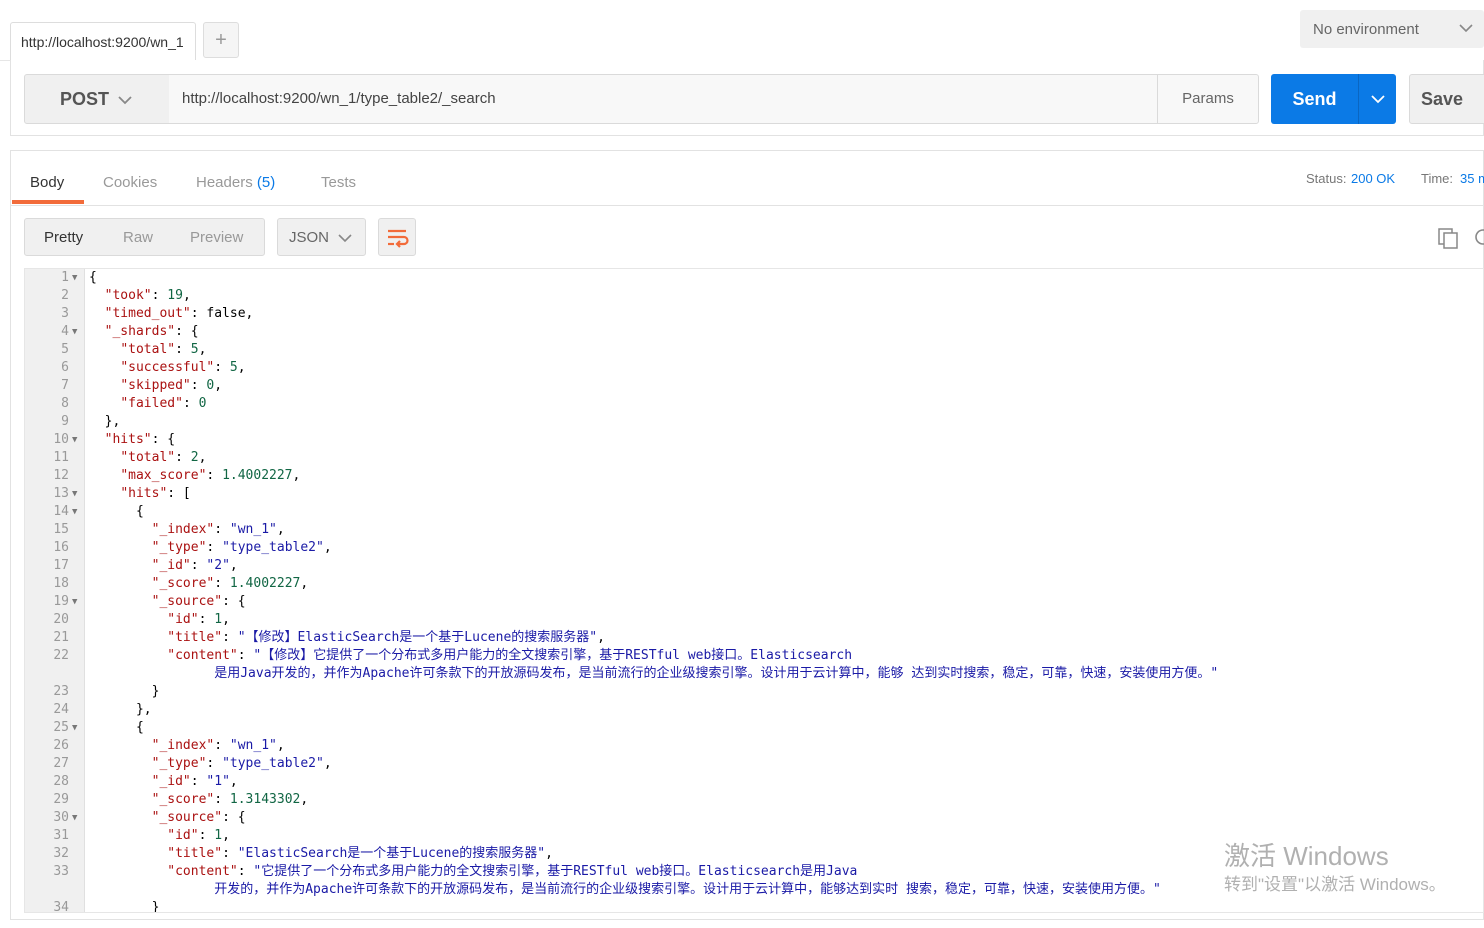 Image resolution: width=1484 pixels, height=928 pixels. I want to click on code-text: "id": 1,, so click(198, 619).